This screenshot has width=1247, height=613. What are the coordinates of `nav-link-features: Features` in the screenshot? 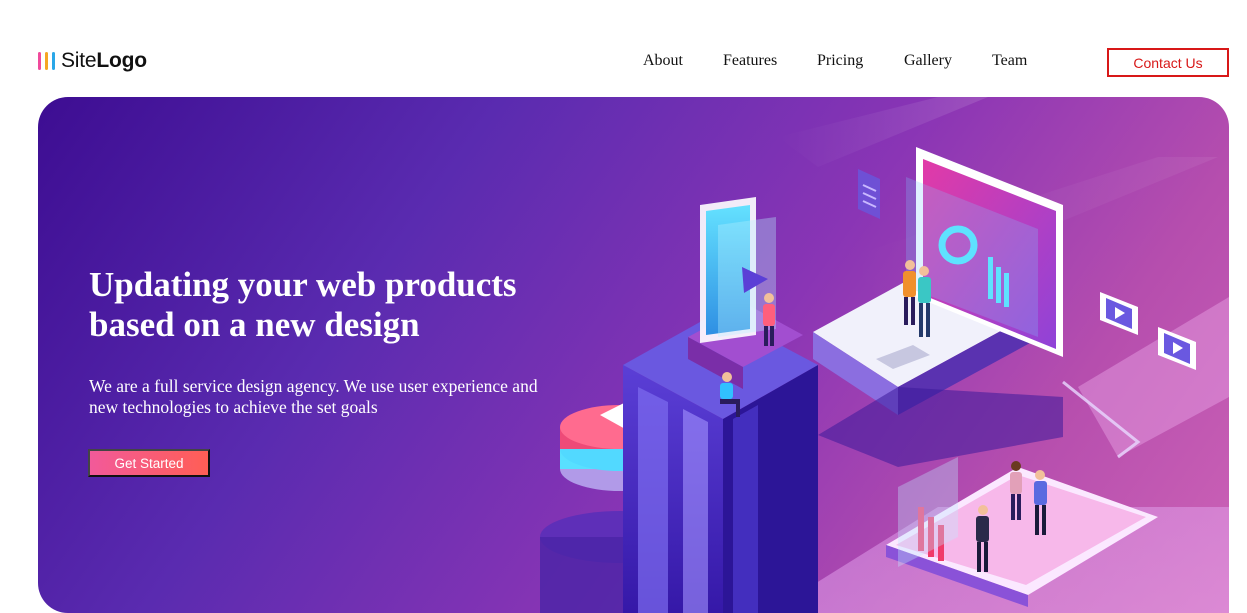 It's located at (750, 61).